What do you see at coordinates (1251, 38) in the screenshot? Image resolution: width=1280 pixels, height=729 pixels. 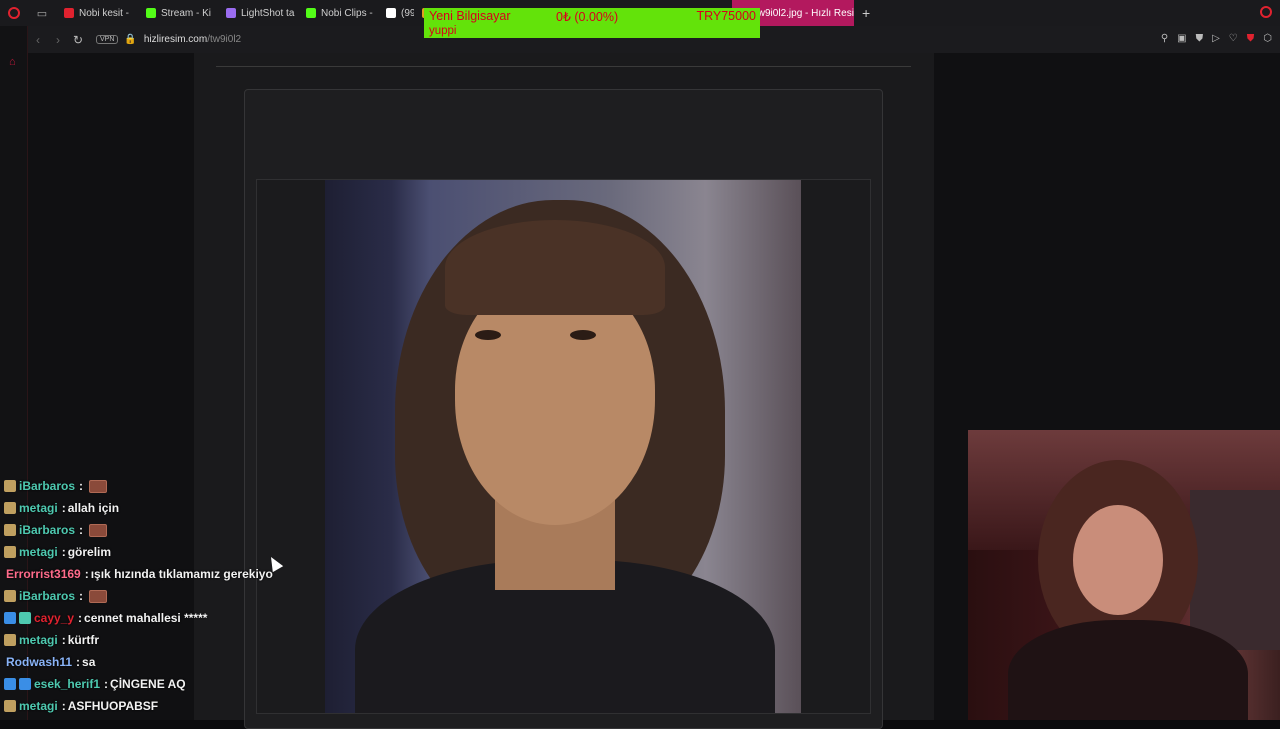 I see `adblock-icon: ⛊` at bounding box center [1251, 38].